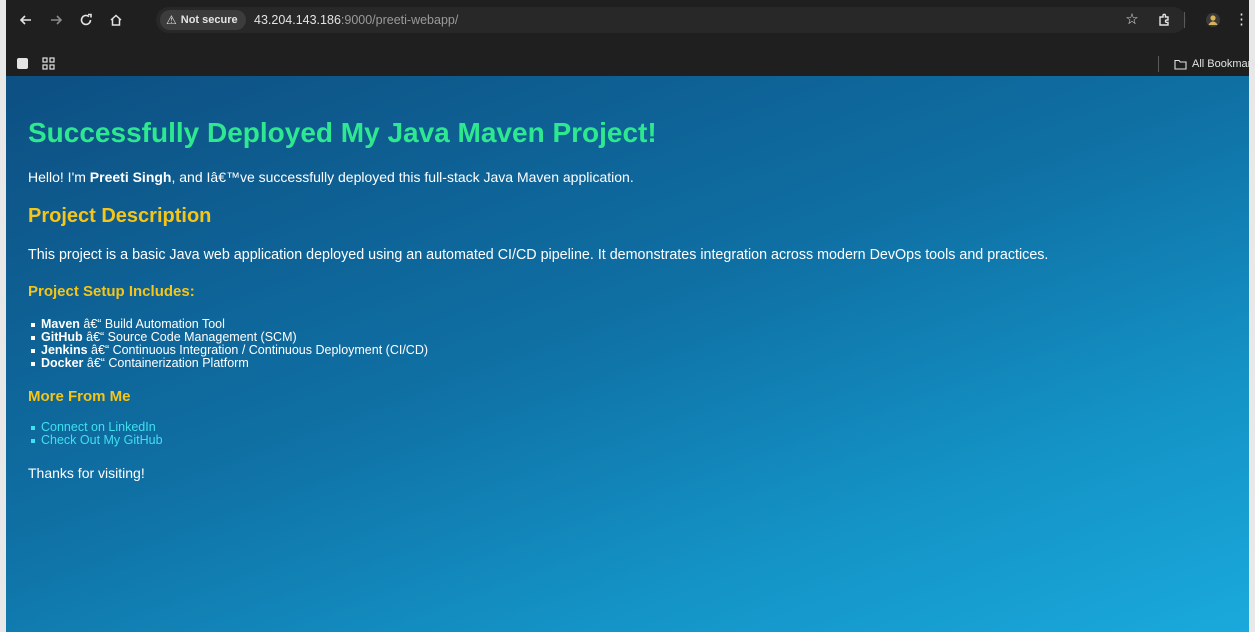  What do you see at coordinates (116, 20) in the screenshot?
I see `home-icon` at bounding box center [116, 20].